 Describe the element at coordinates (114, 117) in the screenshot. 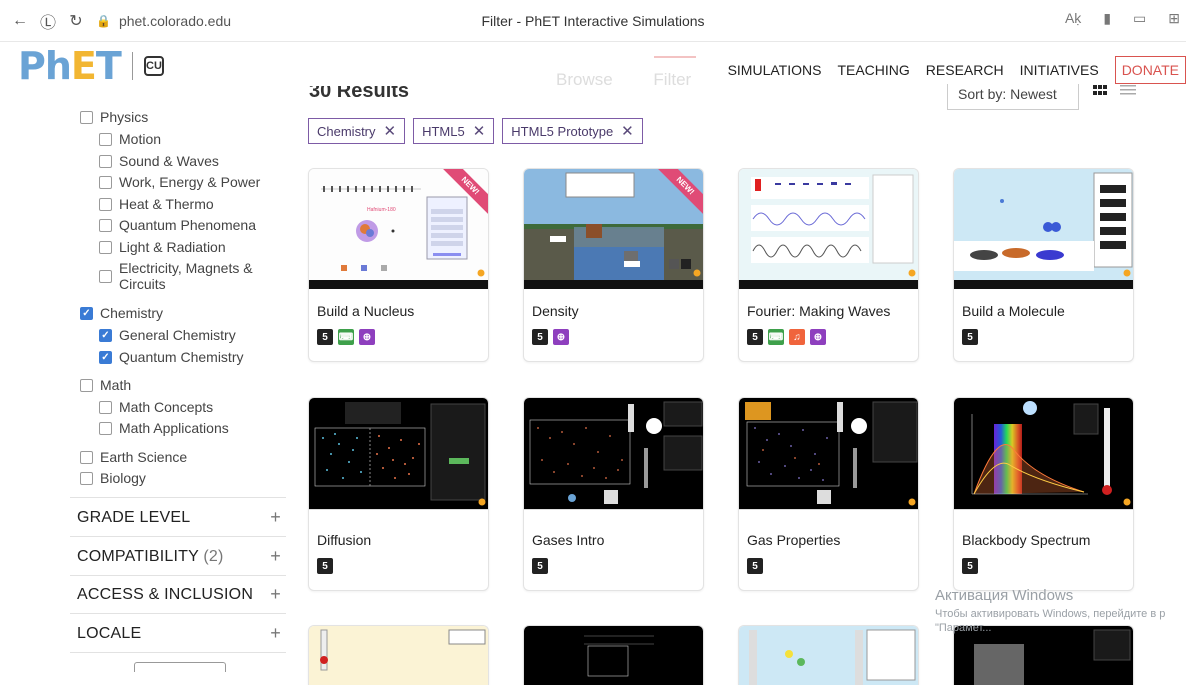

I see `filter-physics: Physics` at that location.